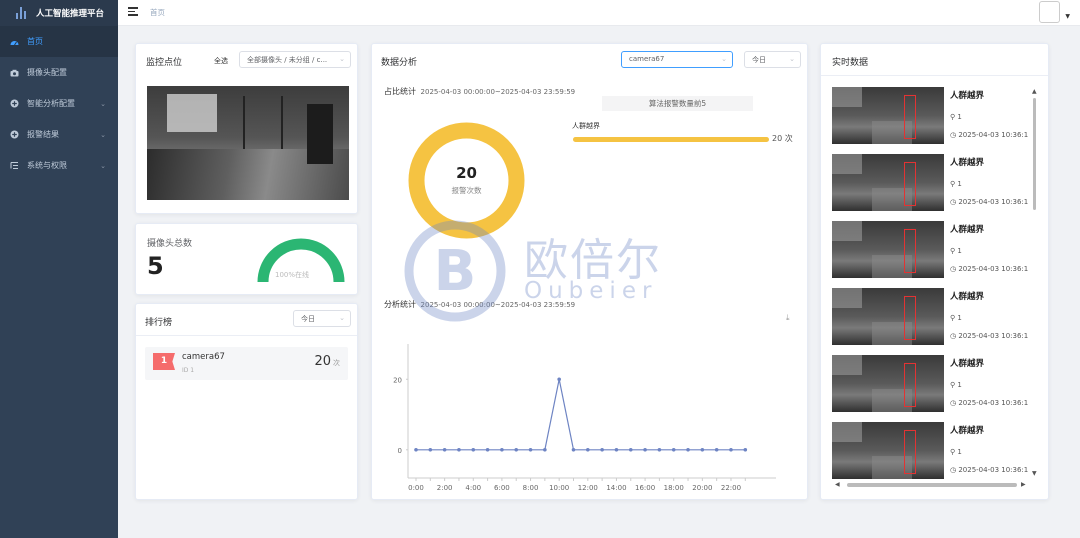 This screenshot has width=1080, height=538. I want to click on ranking-period-select: 今日 ⌄, so click(322, 318).